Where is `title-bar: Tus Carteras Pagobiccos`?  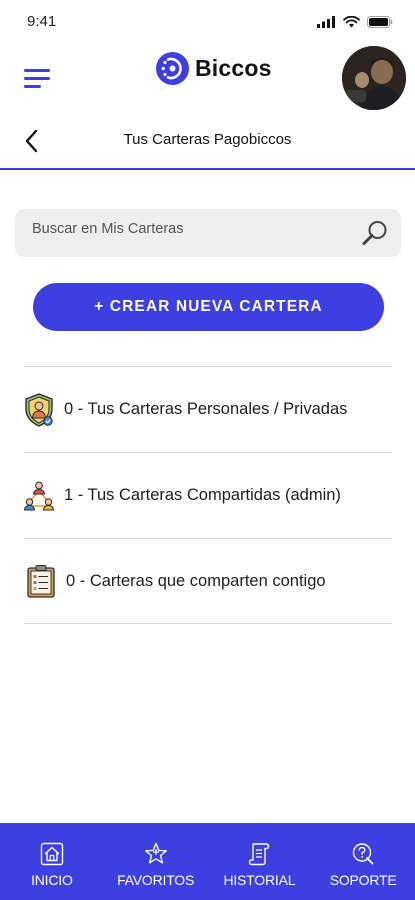 title-bar: Tus Carteras Pagobiccos is located at coordinates (207, 144).